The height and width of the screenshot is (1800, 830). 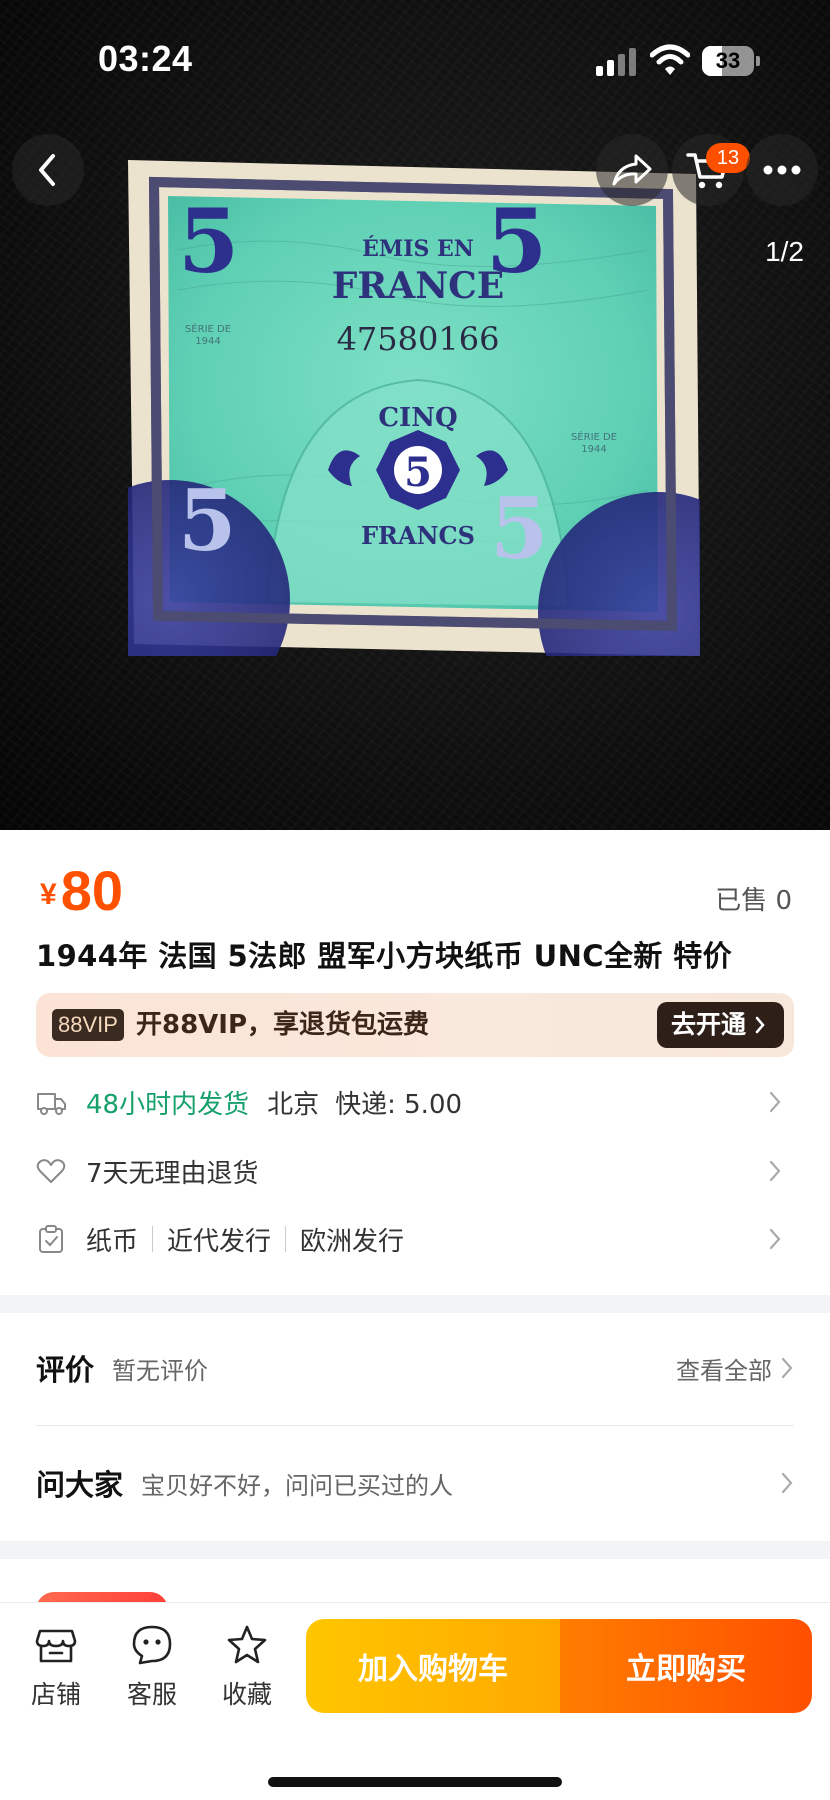 What do you see at coordinates (55, 1694) in the screenshot?
I see `shop-label: 店铺` at bounding box center [55, 1694].